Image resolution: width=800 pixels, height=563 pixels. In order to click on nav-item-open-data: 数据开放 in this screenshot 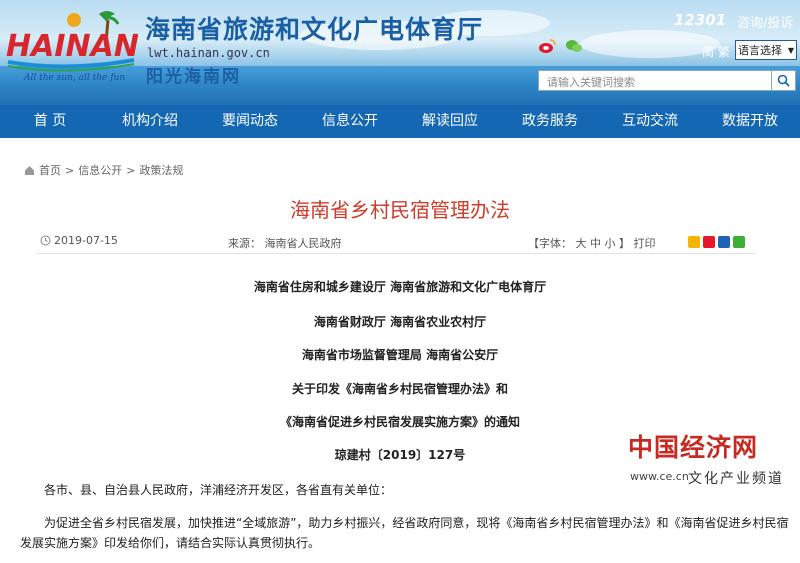, I will do `click(750, 121)`.